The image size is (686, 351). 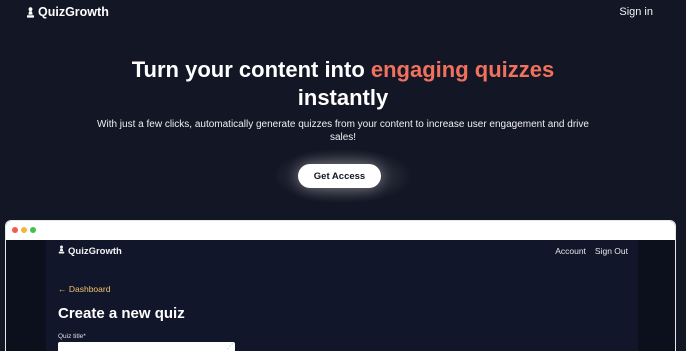 I want to click on preview-brand-logo: QuizGrowth, so click(x=90, y=251).